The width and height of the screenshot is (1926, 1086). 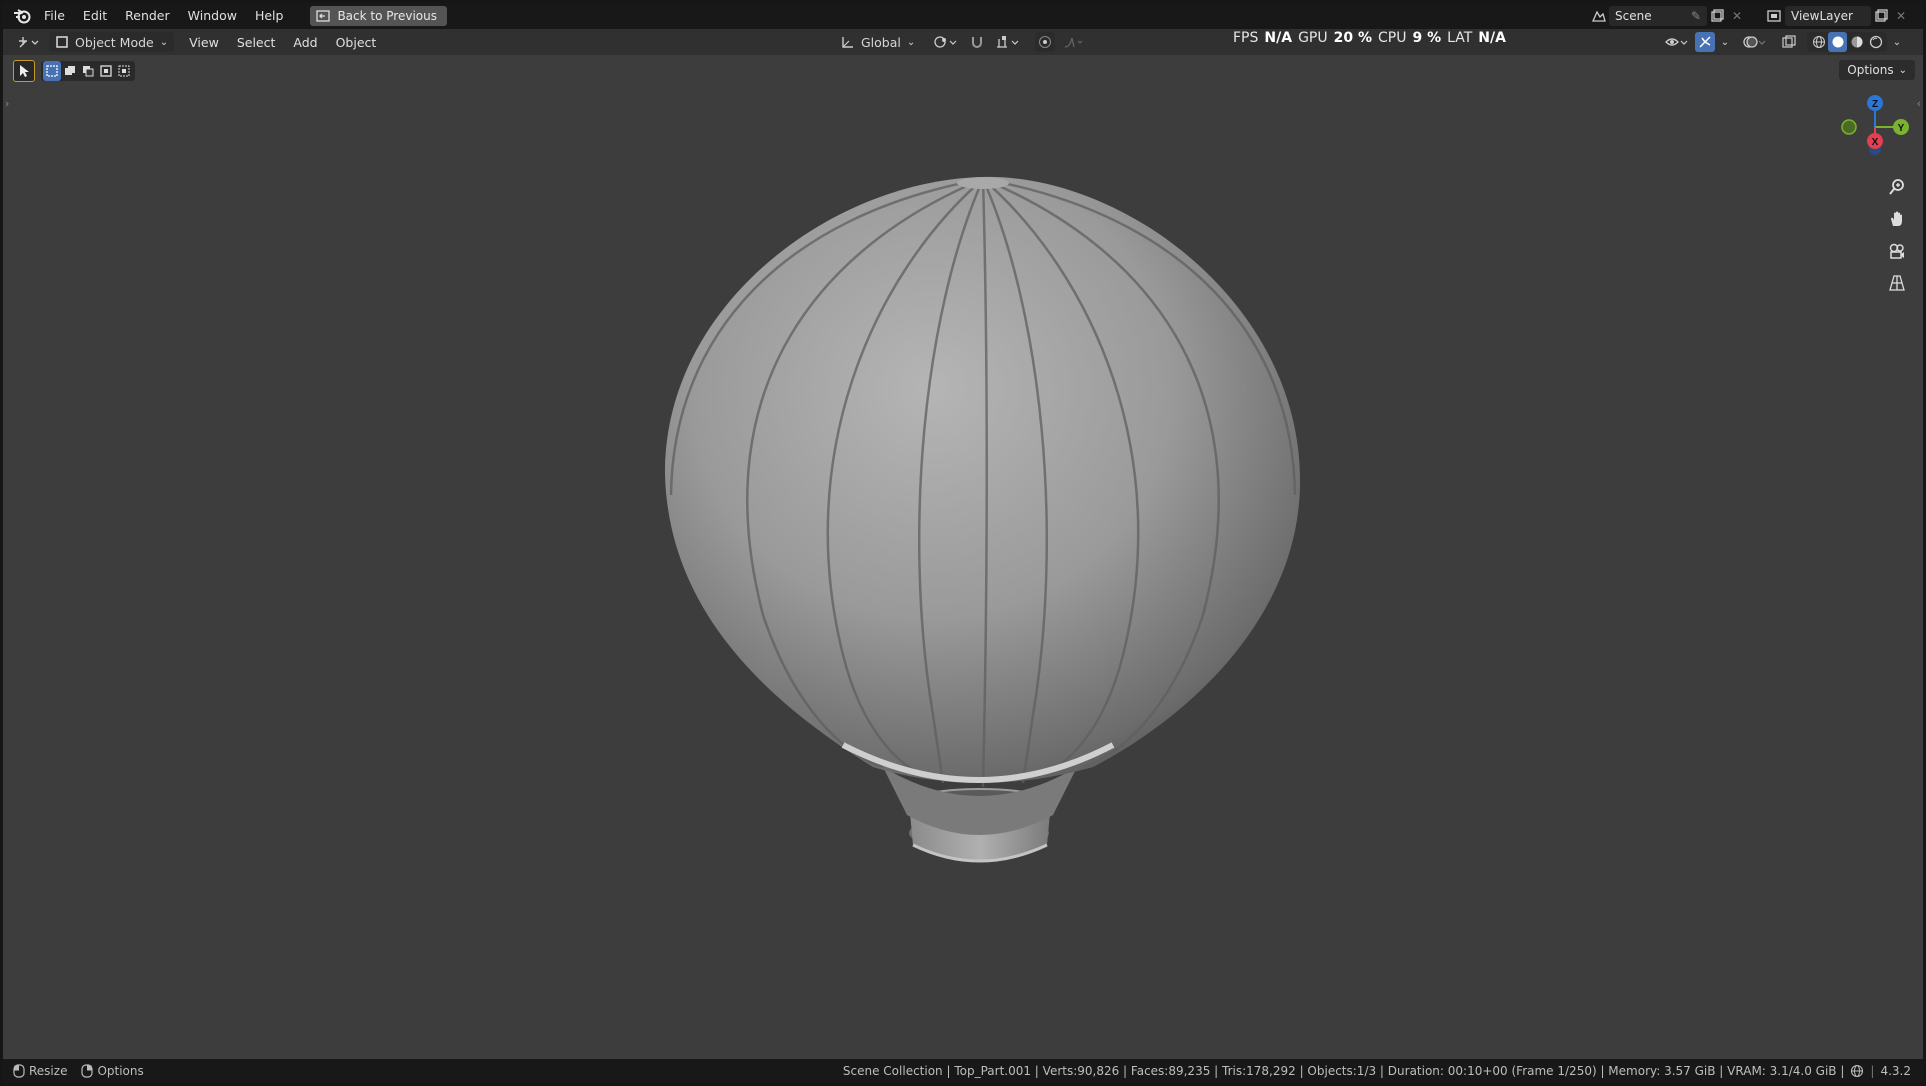 What do you see at coordinates (1919, 103) in the screenshot?
I see `sidebar-expand-icon: ‹` at bounding box center [1919, 103].